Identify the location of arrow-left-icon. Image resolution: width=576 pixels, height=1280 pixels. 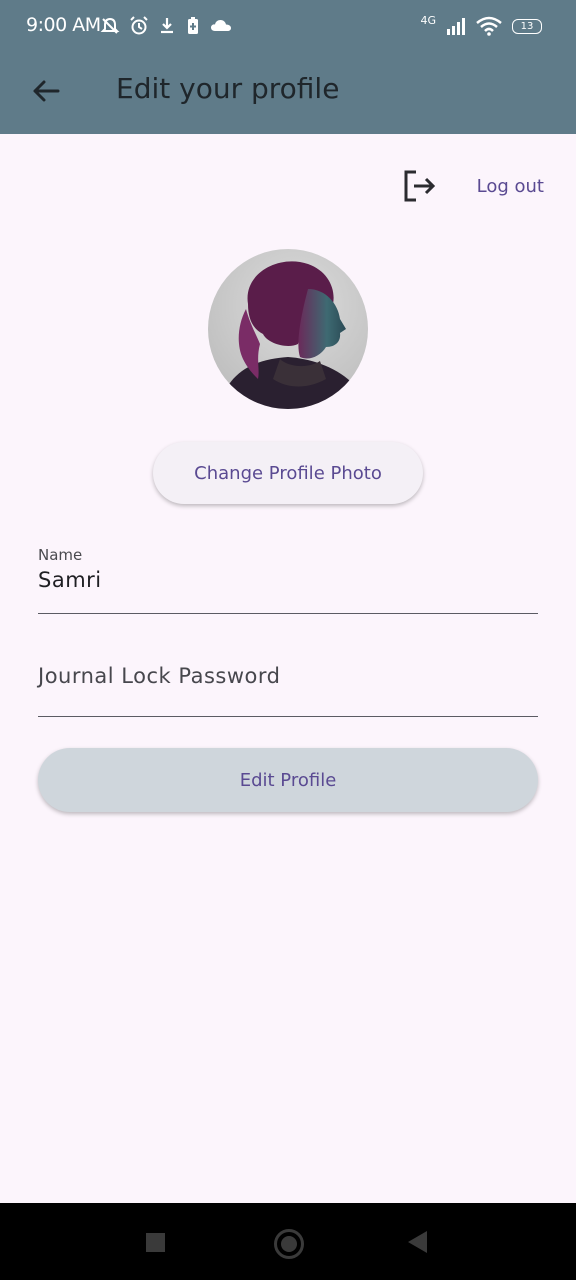
(46, 92).